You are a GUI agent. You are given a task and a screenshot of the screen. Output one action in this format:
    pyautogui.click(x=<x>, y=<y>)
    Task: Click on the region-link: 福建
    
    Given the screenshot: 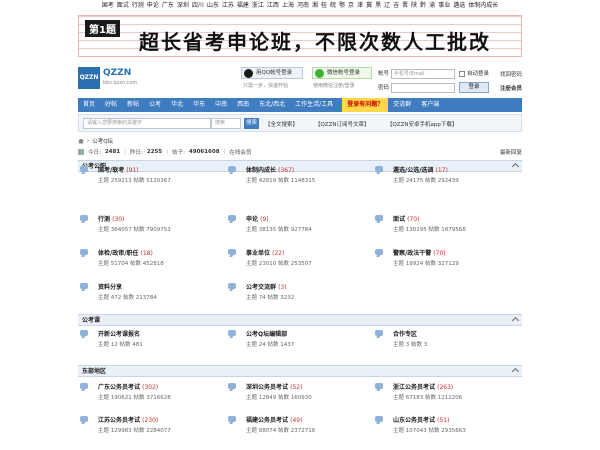 What is the action you would take?
    pyautogui.click(x=243, y=6)
    